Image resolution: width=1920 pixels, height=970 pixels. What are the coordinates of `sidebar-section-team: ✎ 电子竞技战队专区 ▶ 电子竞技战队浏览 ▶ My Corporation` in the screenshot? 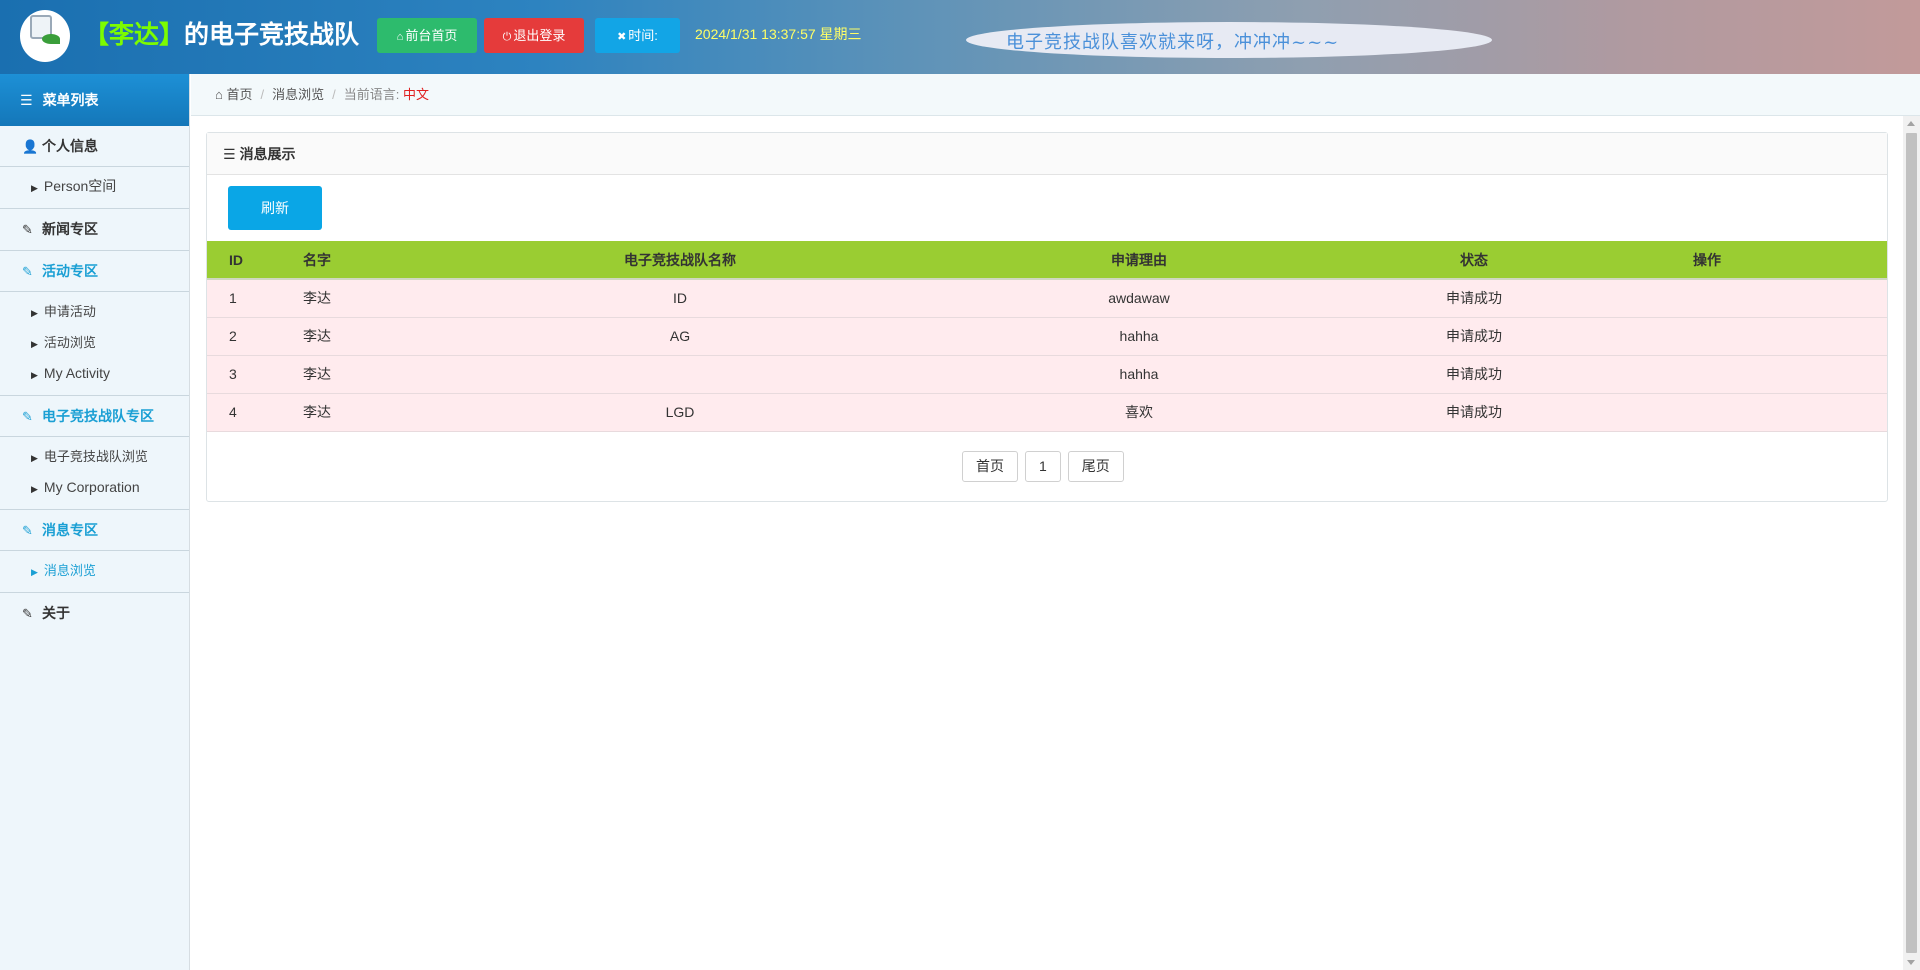 It's located at (94, 453).